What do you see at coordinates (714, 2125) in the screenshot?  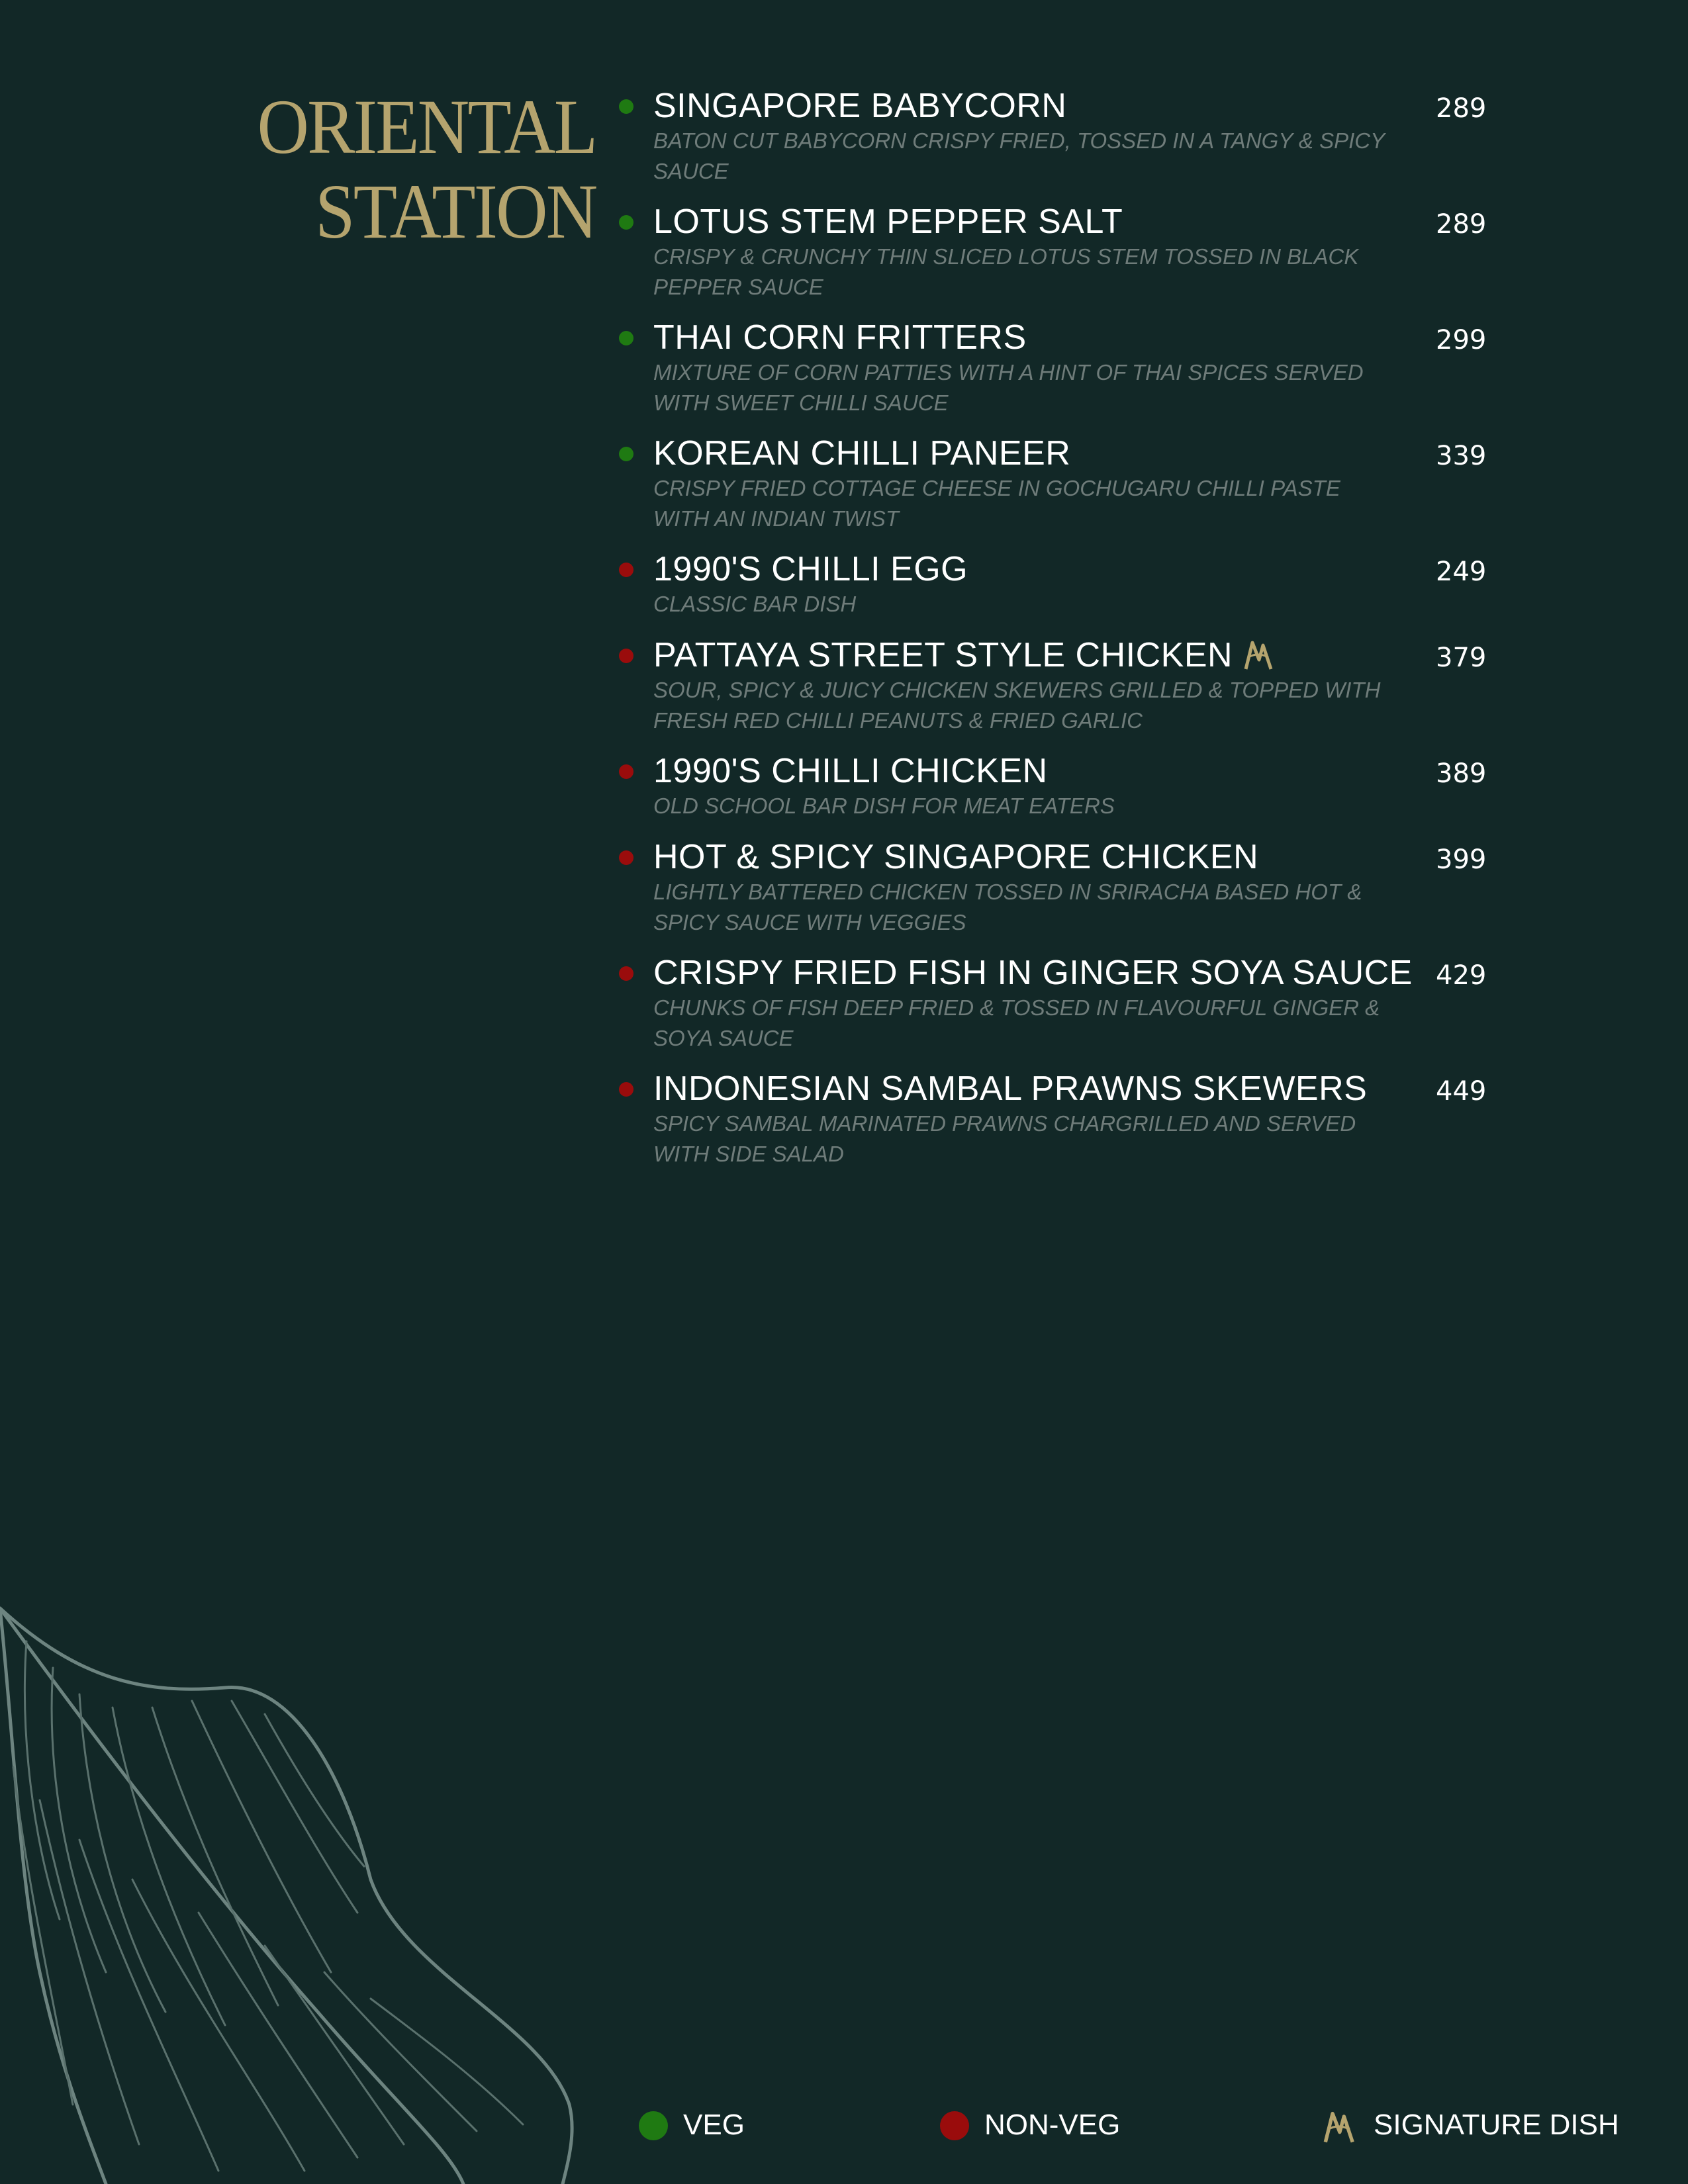 I see `legend-veg-label: VEG` at bounding box center [714, 2125].